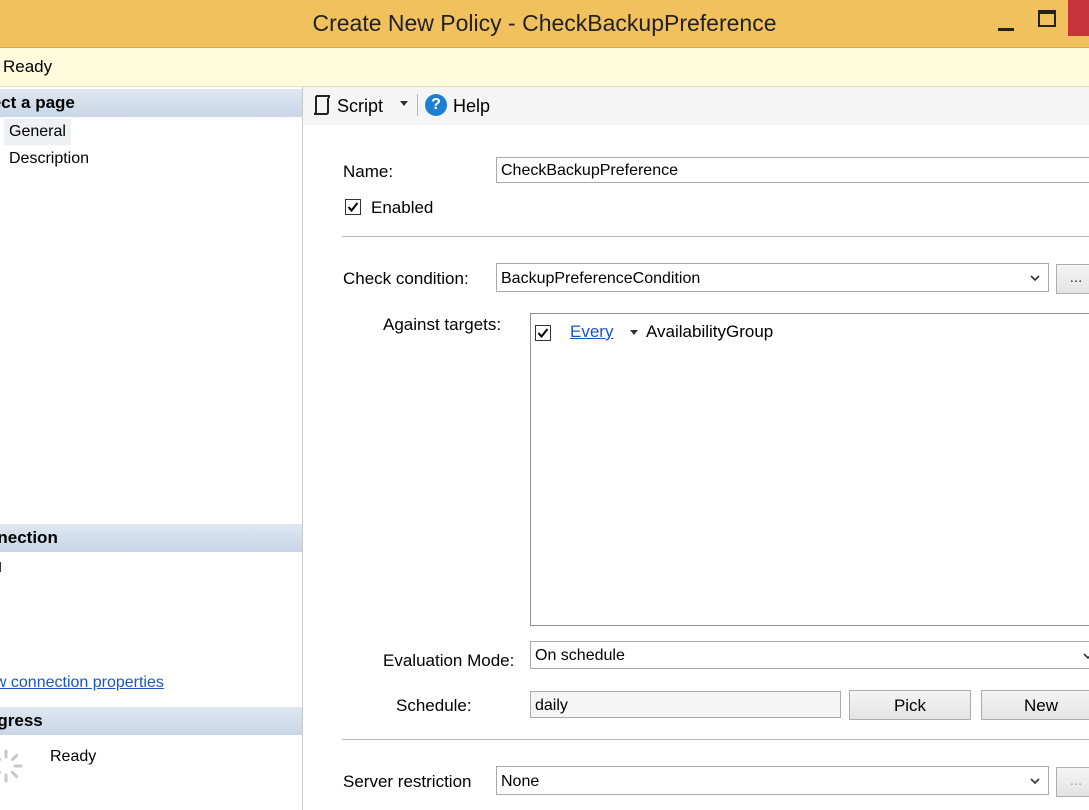  I want to click on page-item-description: Description, so click(49, 159).